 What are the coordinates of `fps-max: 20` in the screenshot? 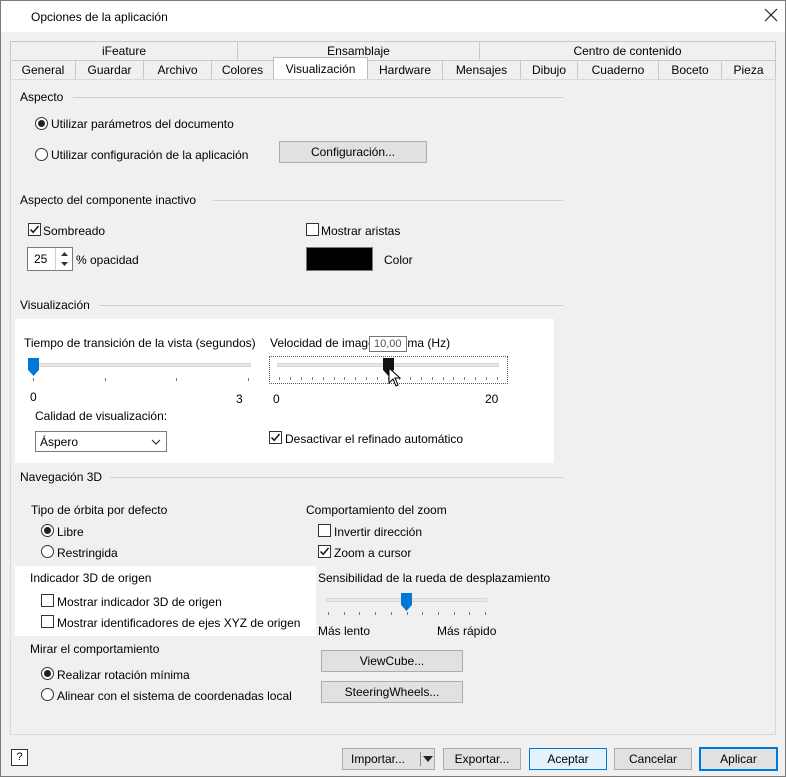 It's located at (492, 399).